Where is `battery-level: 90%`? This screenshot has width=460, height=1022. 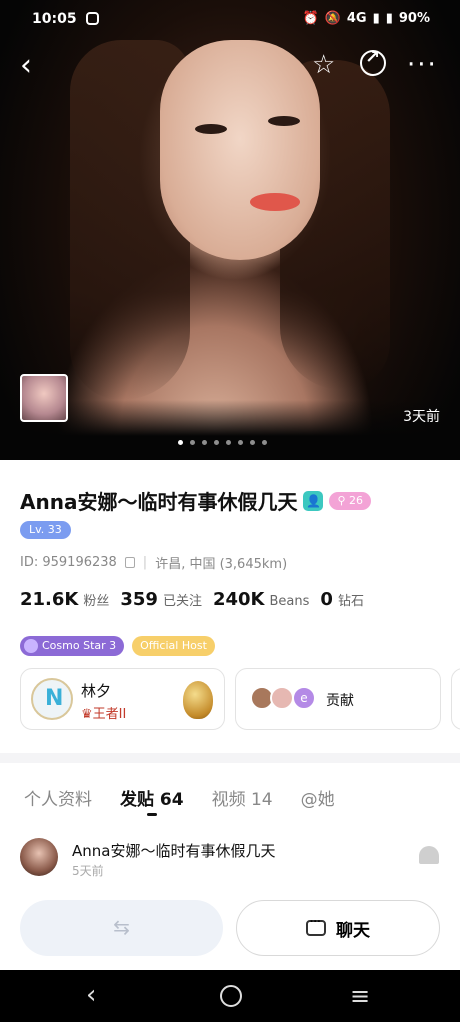 battery-level: 90% is located at coordinates (414, 18).